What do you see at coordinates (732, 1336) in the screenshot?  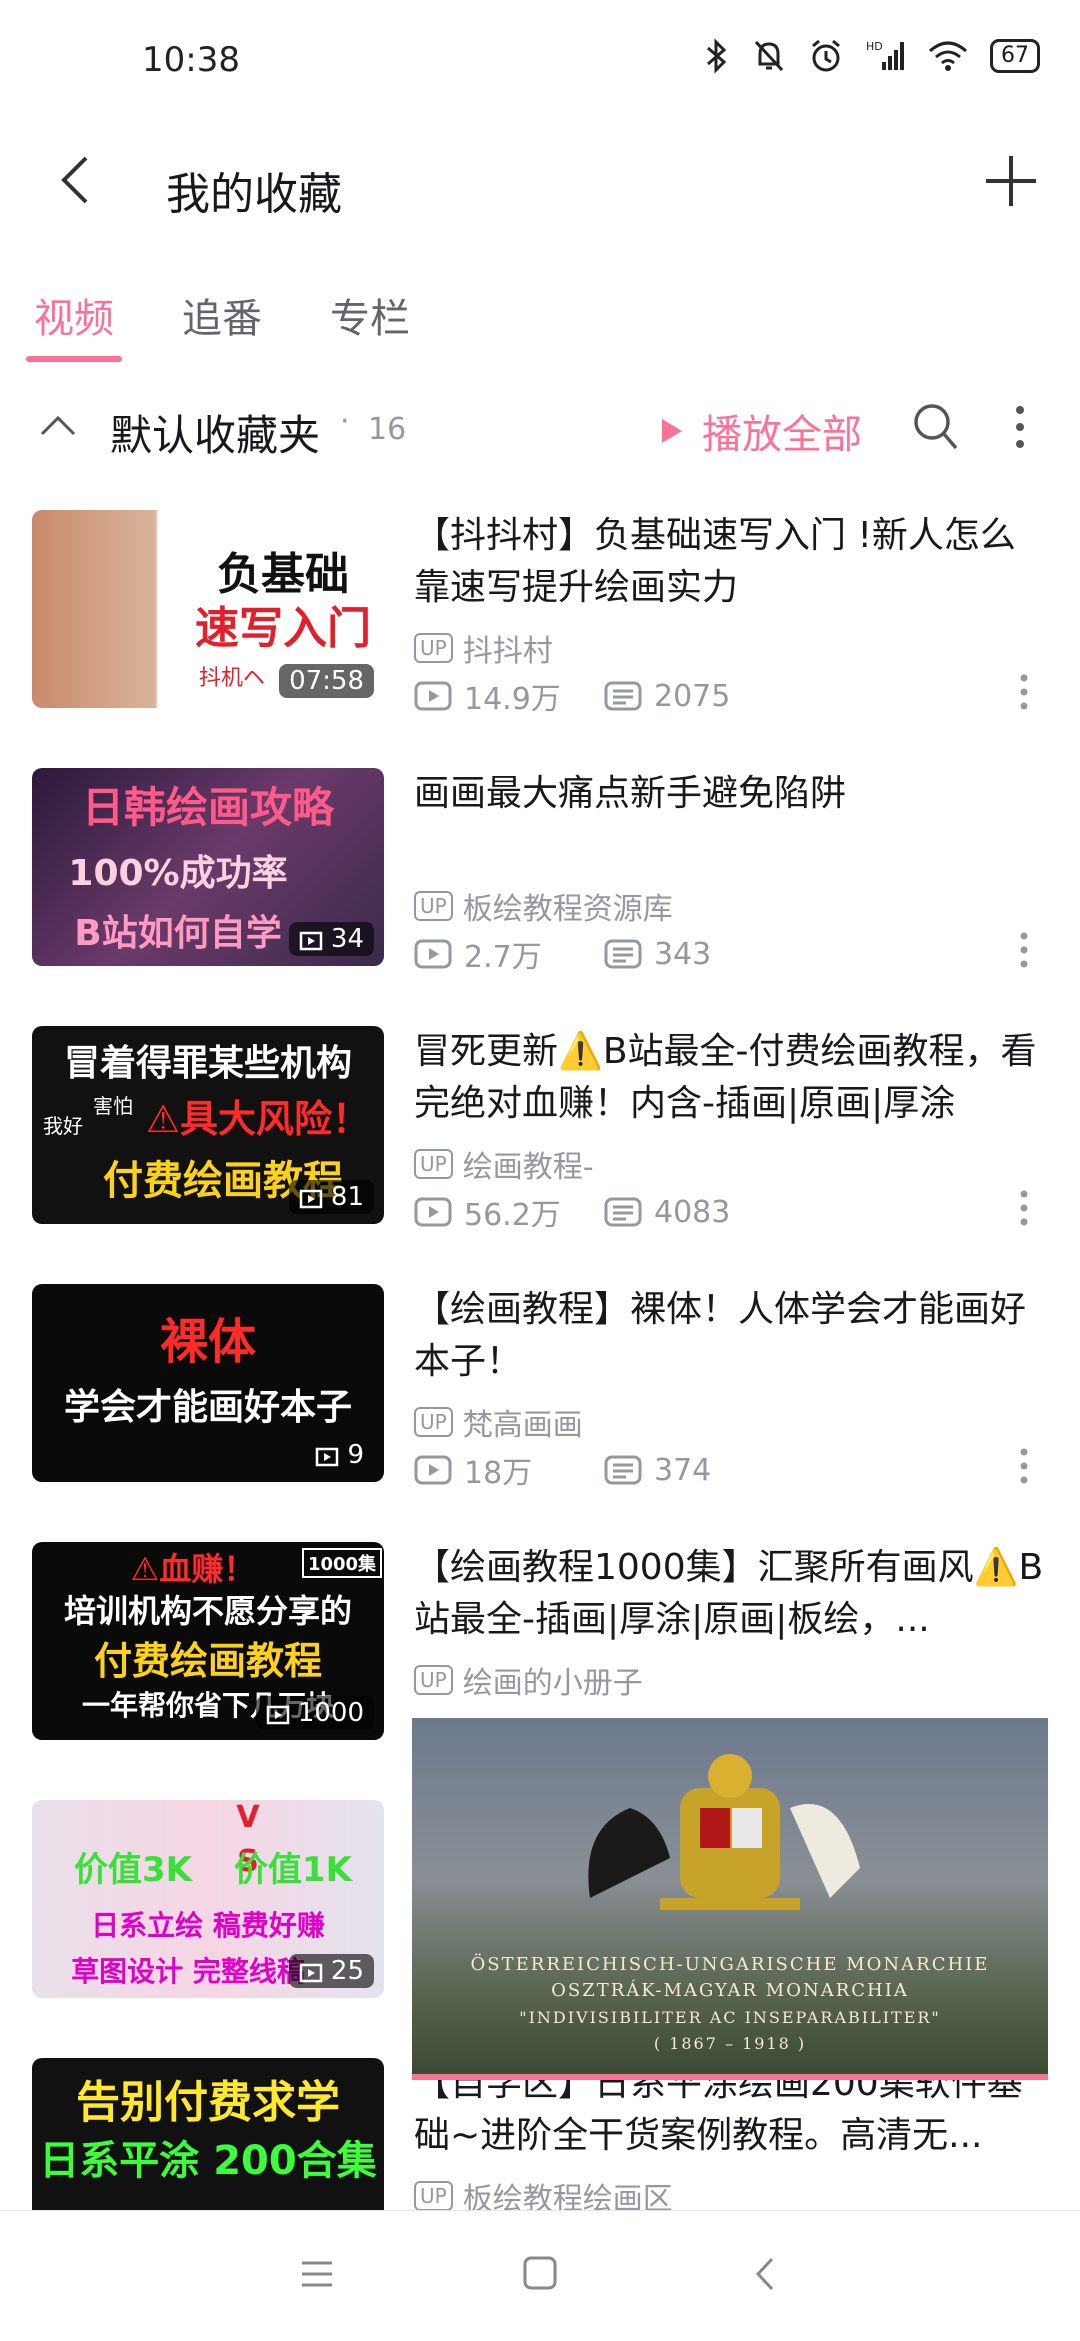 I see `video-title: 【绘画教程】裸体！人体学会才能画好本子！` at bounding box center [732, 1336].